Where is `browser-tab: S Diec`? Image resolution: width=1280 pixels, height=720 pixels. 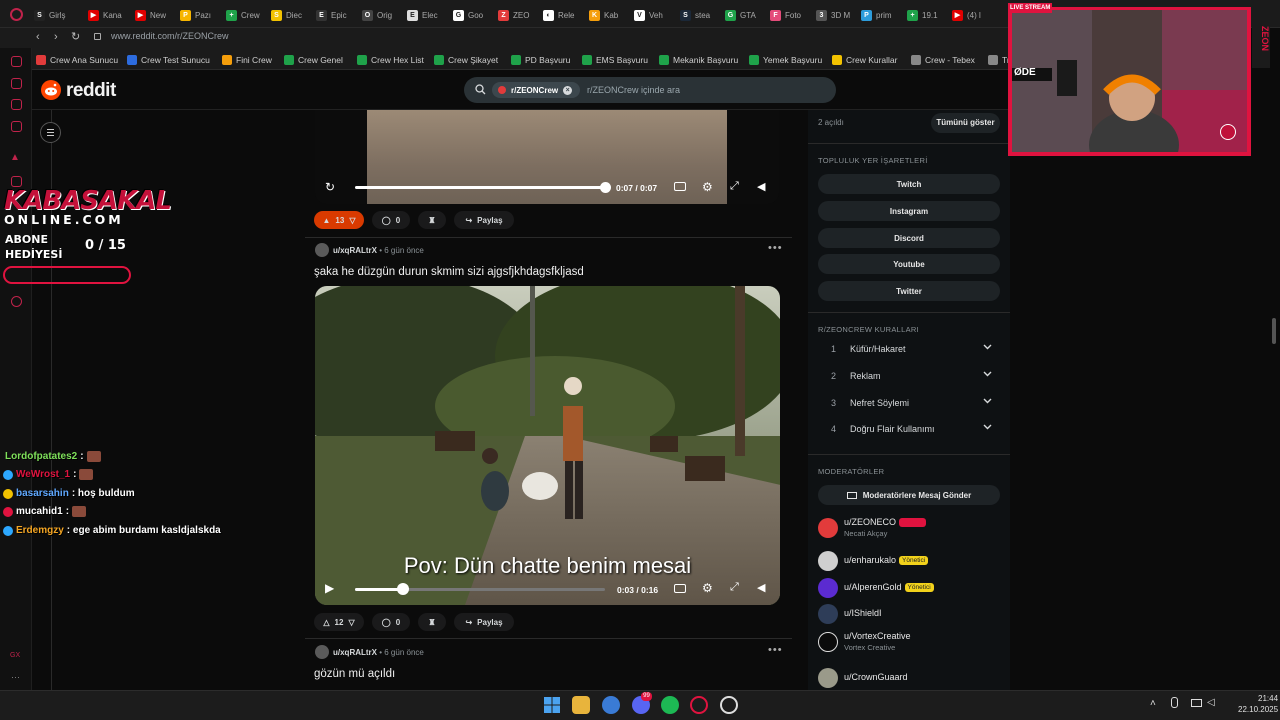
browser-tab: S Diec is located at coordinates (293, 15).